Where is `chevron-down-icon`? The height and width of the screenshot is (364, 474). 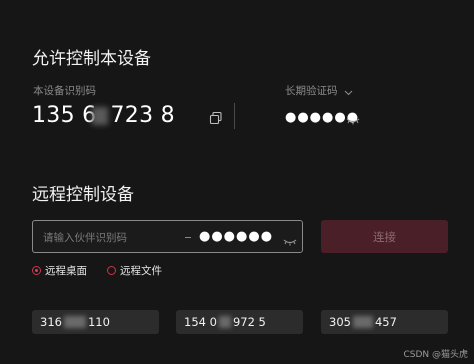
chevron-down-icon is located at coordinates (348, 90).